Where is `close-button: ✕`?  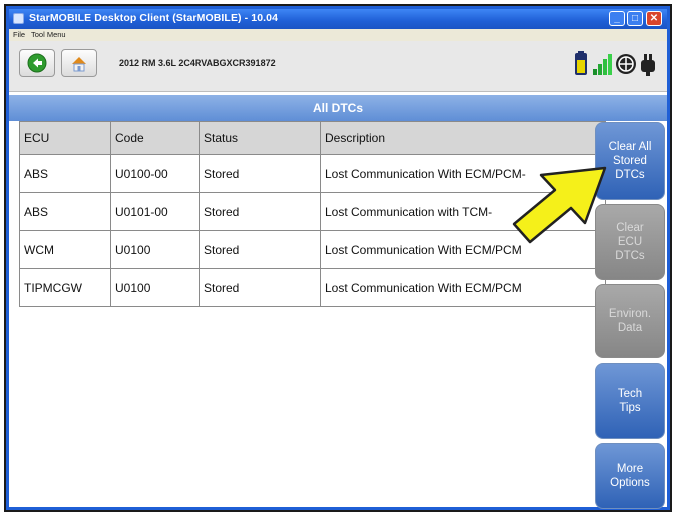
close-button: ✕ is located at coordinates (654, 18).